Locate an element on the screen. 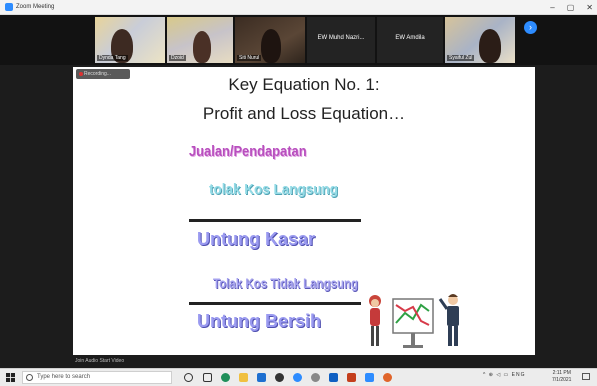 This screenshot has height=386, width=597. clock-time: 2:11 PM is located at coordinates (561, 373).